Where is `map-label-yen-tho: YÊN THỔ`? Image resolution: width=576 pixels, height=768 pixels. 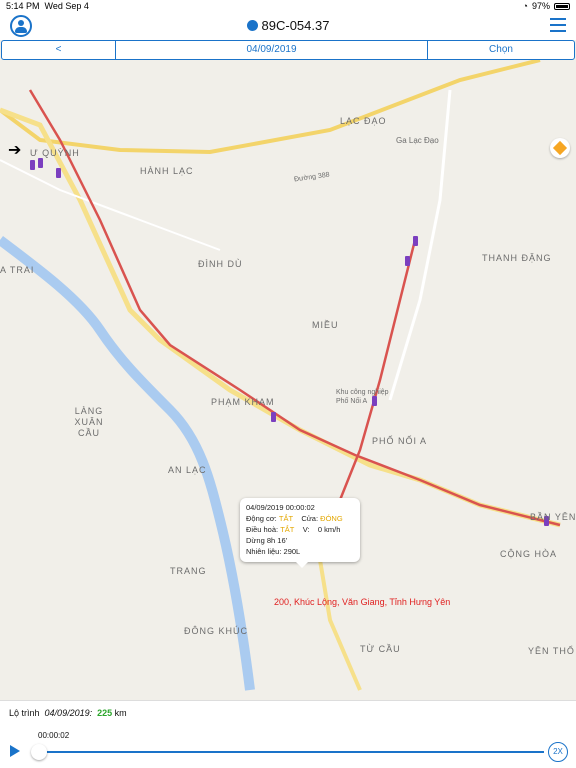
map-label-yen-tho: YÊN THỔ is located at coordinates (551, 651).